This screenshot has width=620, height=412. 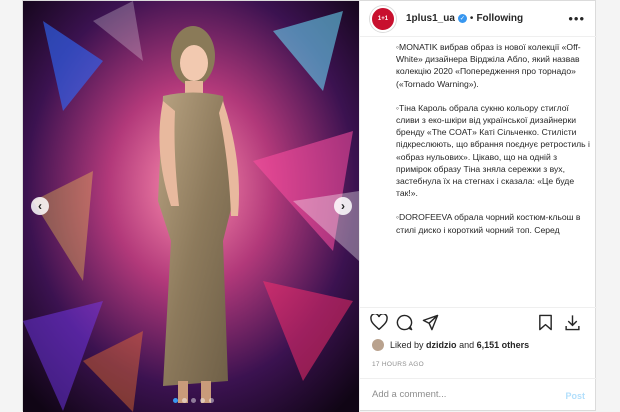 I want to click on likes-summary: Liked by dzidzio and 6,151 others, so click(x=450, y=345).